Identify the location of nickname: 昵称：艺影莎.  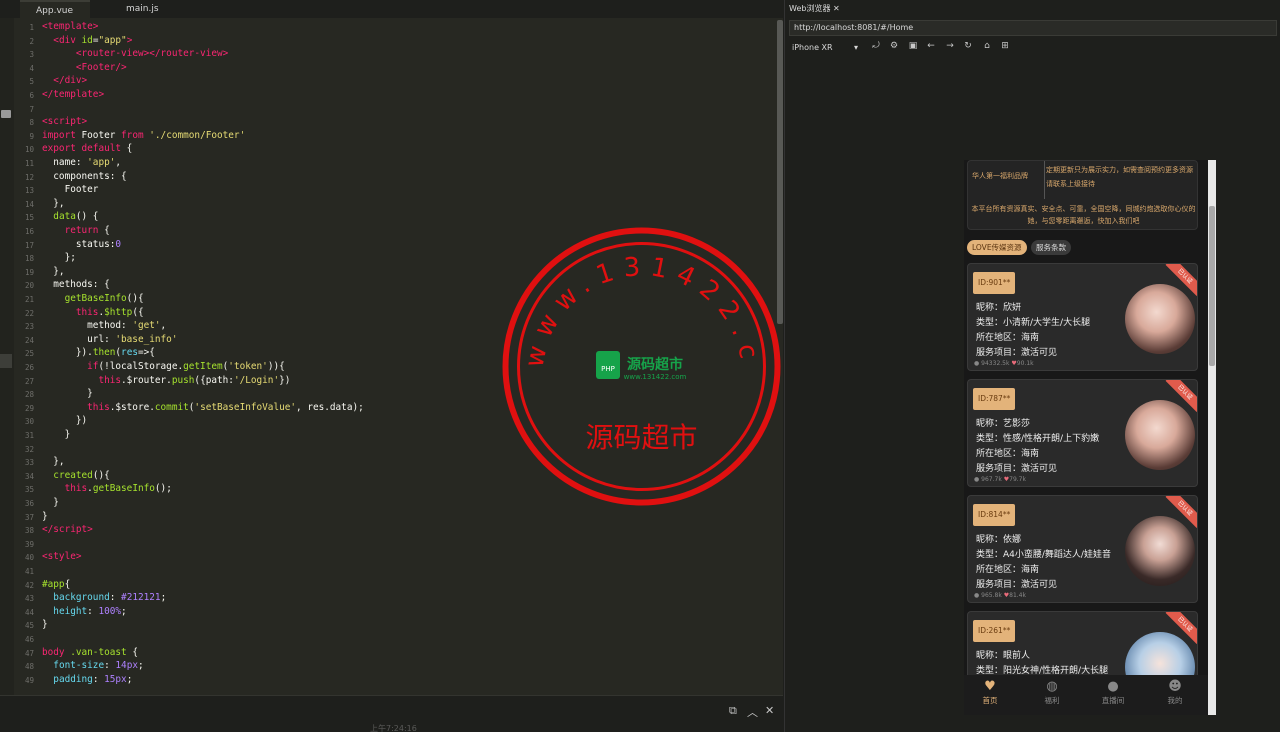
(1003, 424).